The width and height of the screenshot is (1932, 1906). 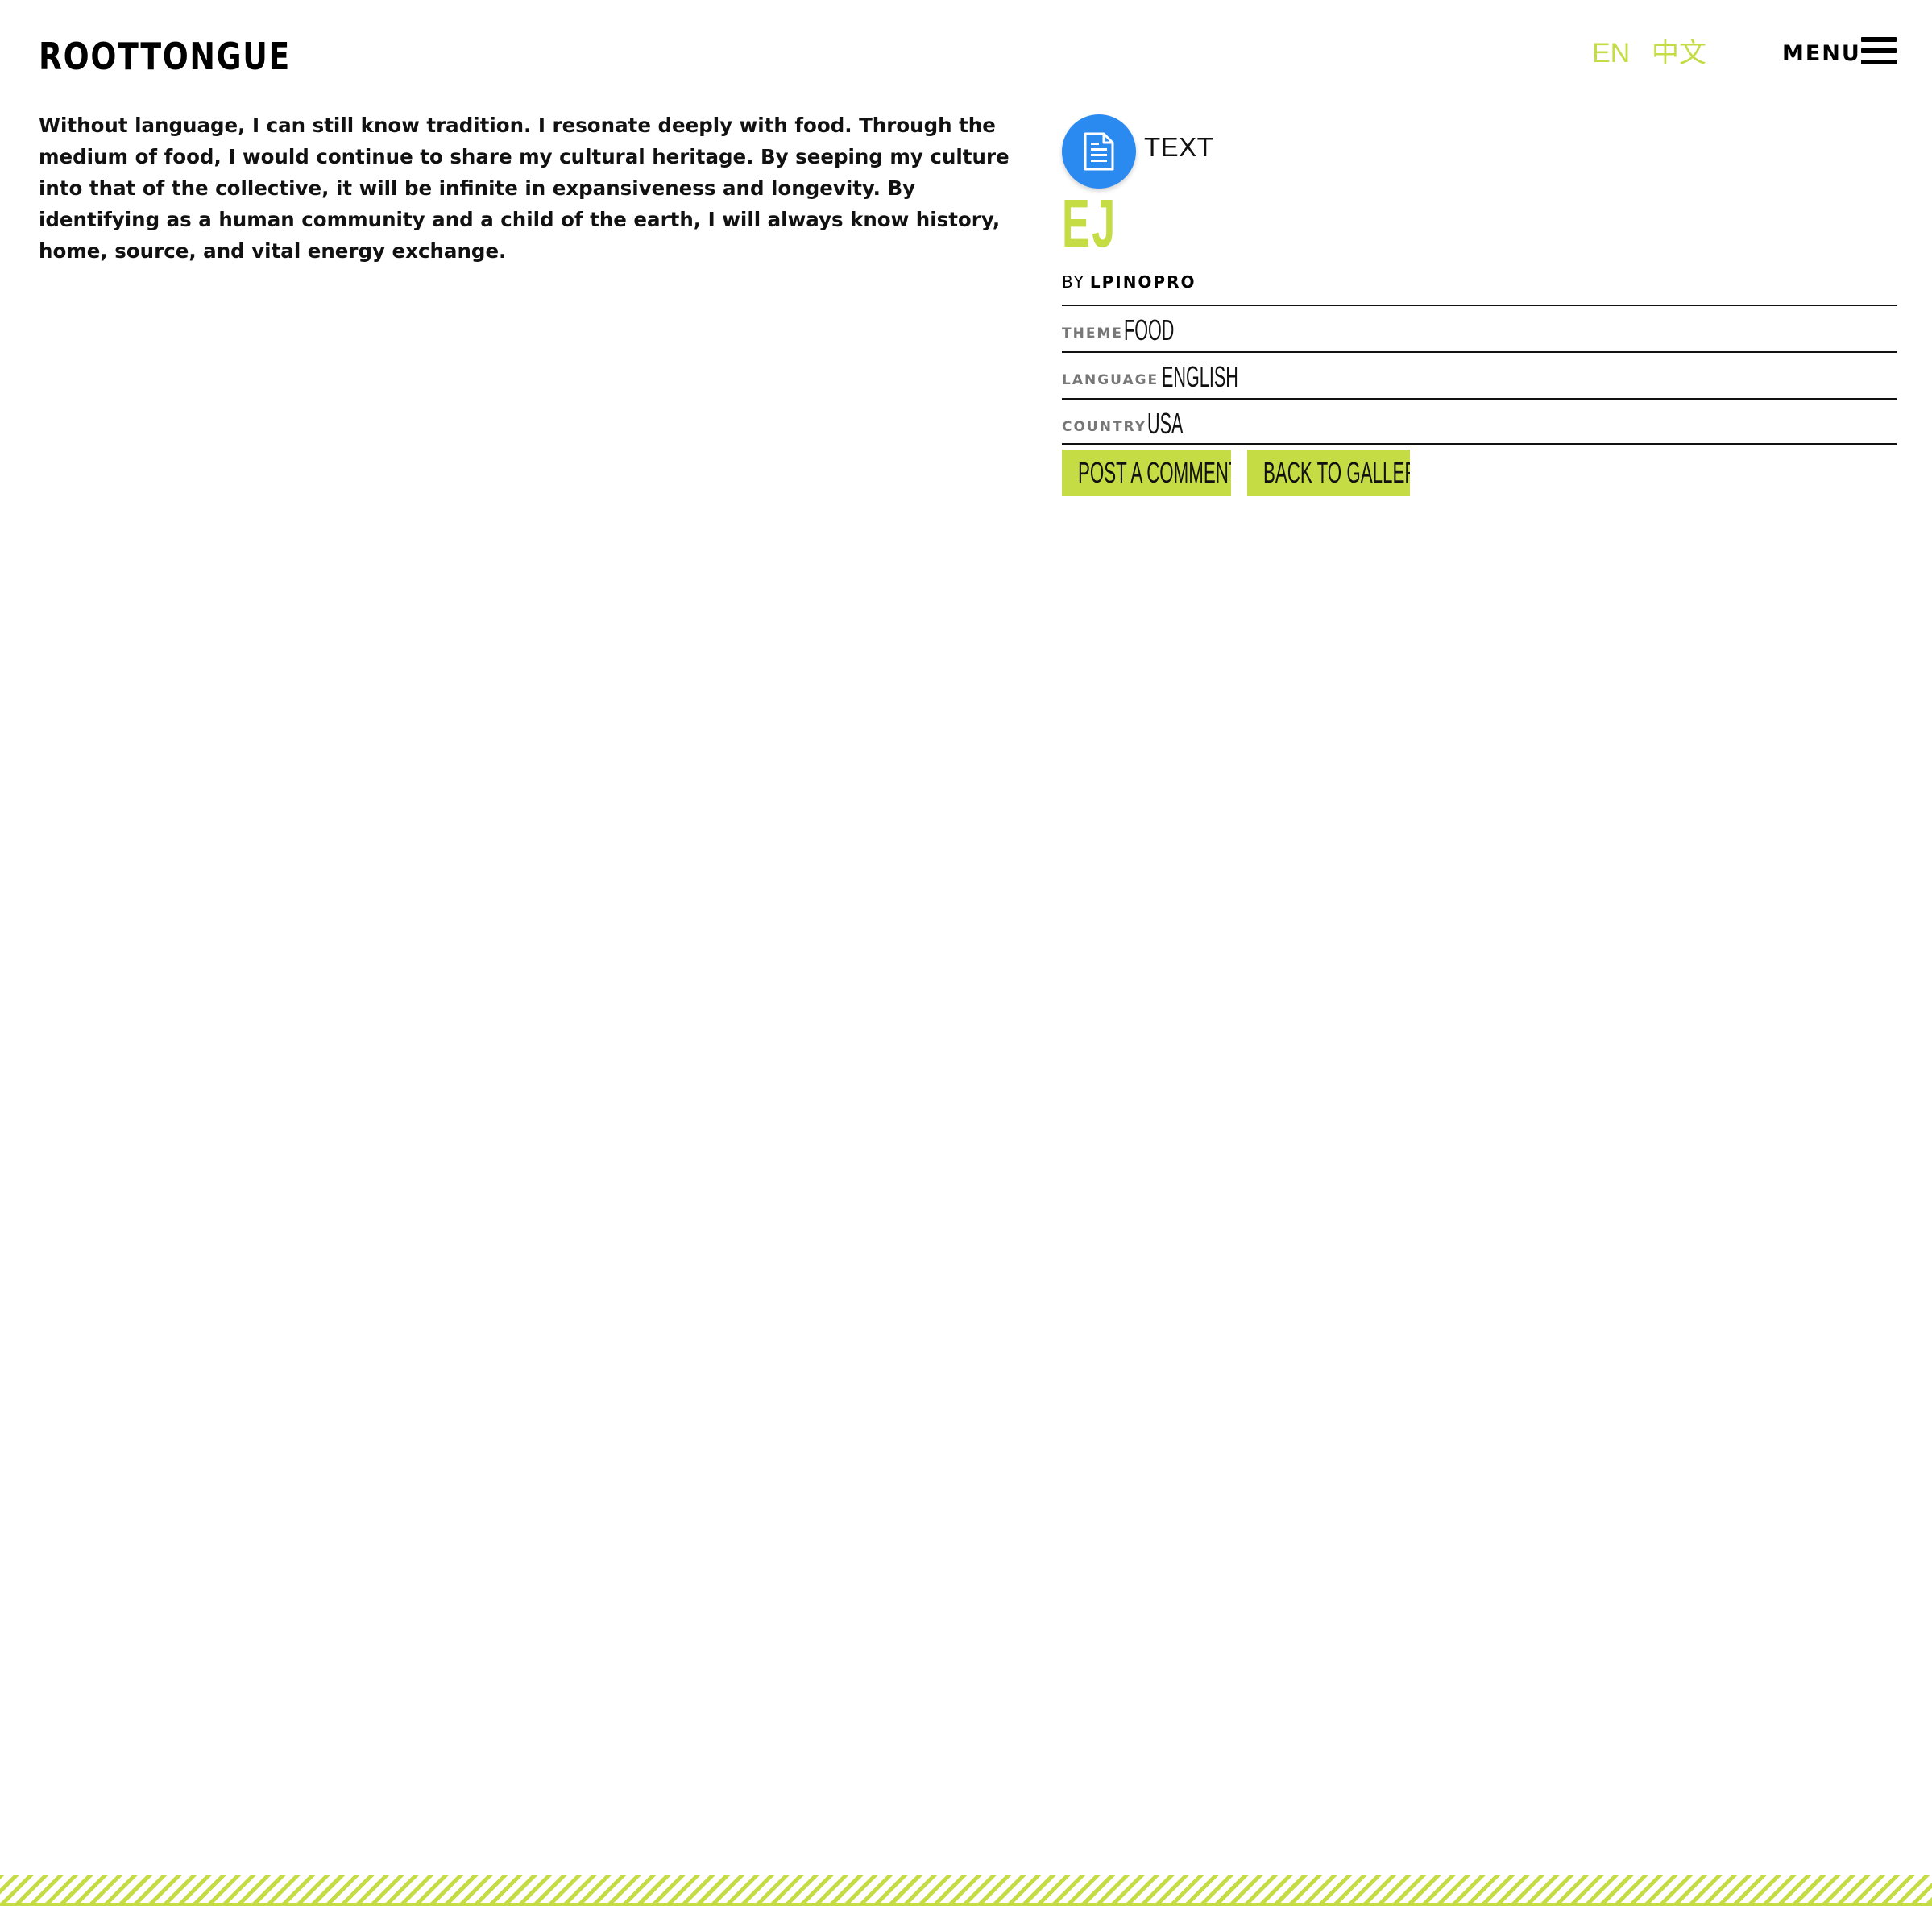 What do you see at coordinates (1110, 380) in the screenshot?
I see `meta-key-language: LANGUAGE` at bounding box center [1110, 380].